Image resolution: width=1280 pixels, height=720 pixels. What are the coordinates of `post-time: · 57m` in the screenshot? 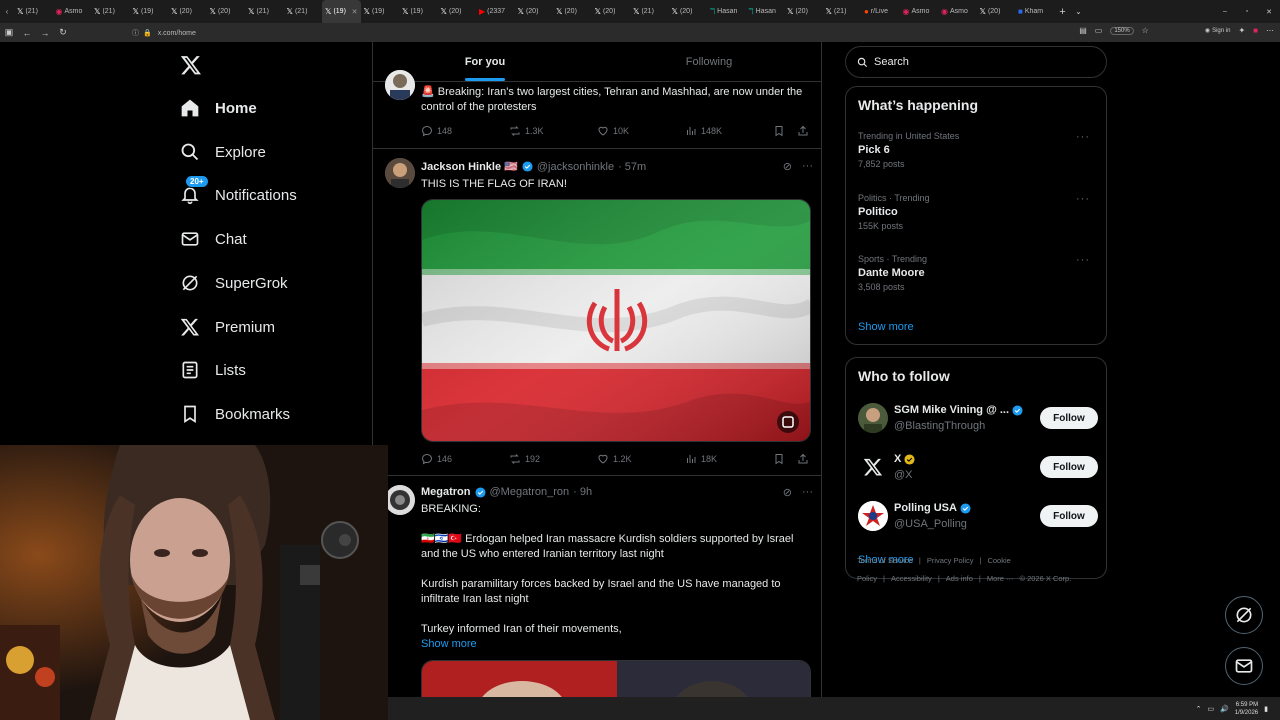 It's located at (632, 167).